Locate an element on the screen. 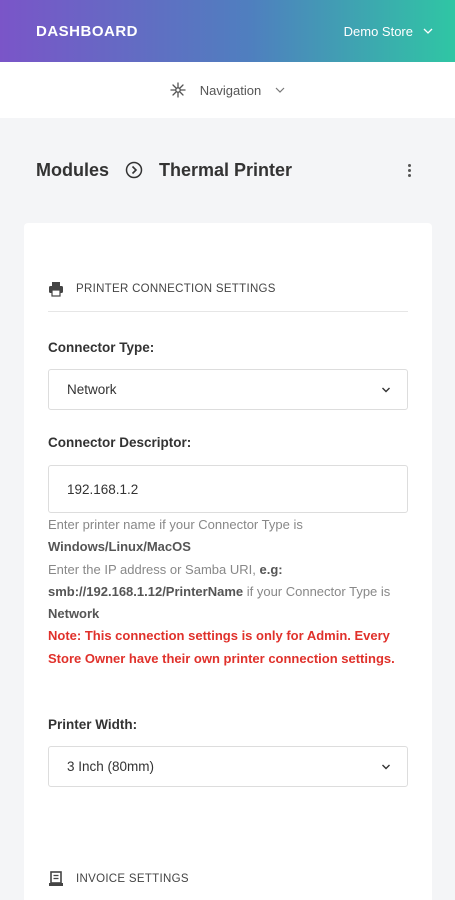 This screenshot has width=455, height=900. help-network: Network is located at coordinates (74, 614).